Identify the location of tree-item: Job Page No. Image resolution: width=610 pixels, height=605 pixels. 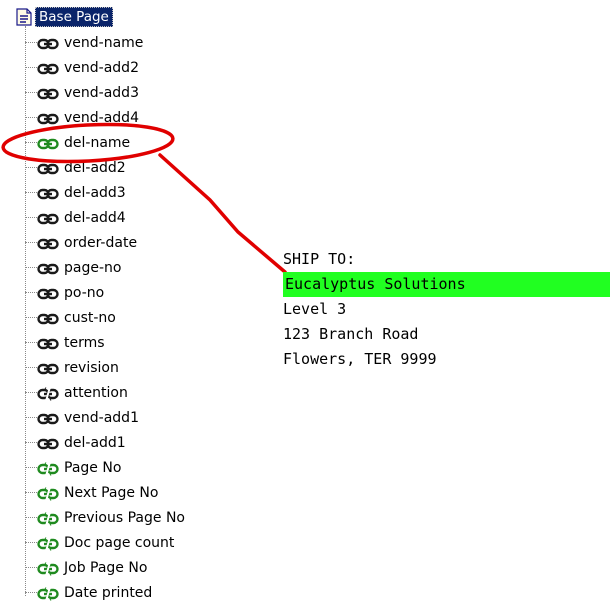
(86, 567).